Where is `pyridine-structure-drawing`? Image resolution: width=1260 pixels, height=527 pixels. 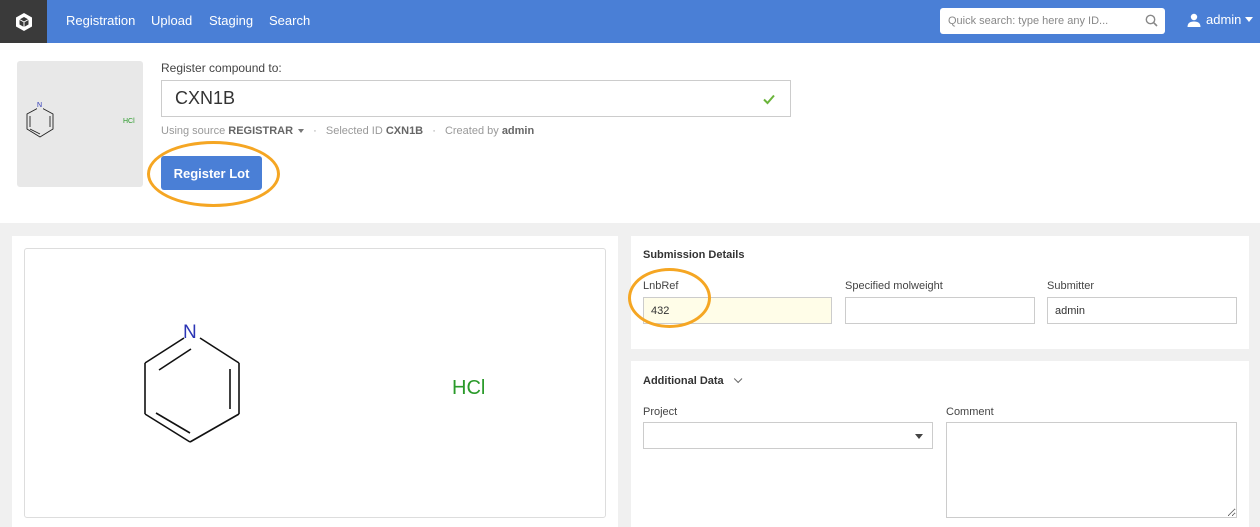
pyridine-structure-drawing is located at coordinates (192, 390).